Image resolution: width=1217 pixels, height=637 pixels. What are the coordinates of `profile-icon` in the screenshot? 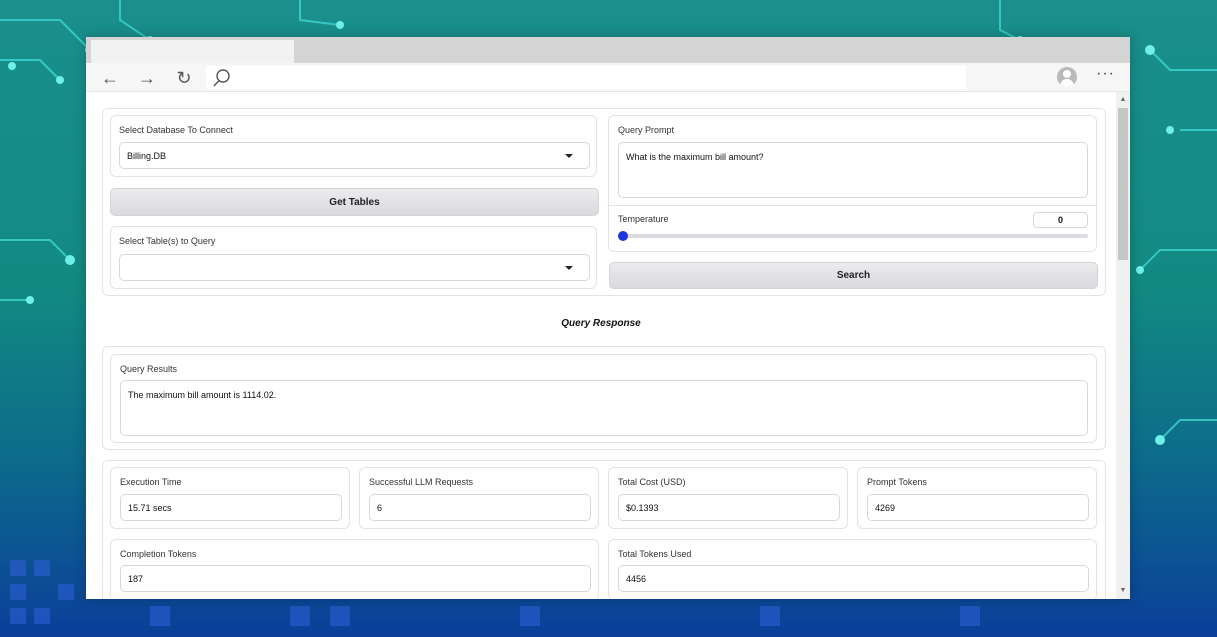 It's located at (1067, 77).